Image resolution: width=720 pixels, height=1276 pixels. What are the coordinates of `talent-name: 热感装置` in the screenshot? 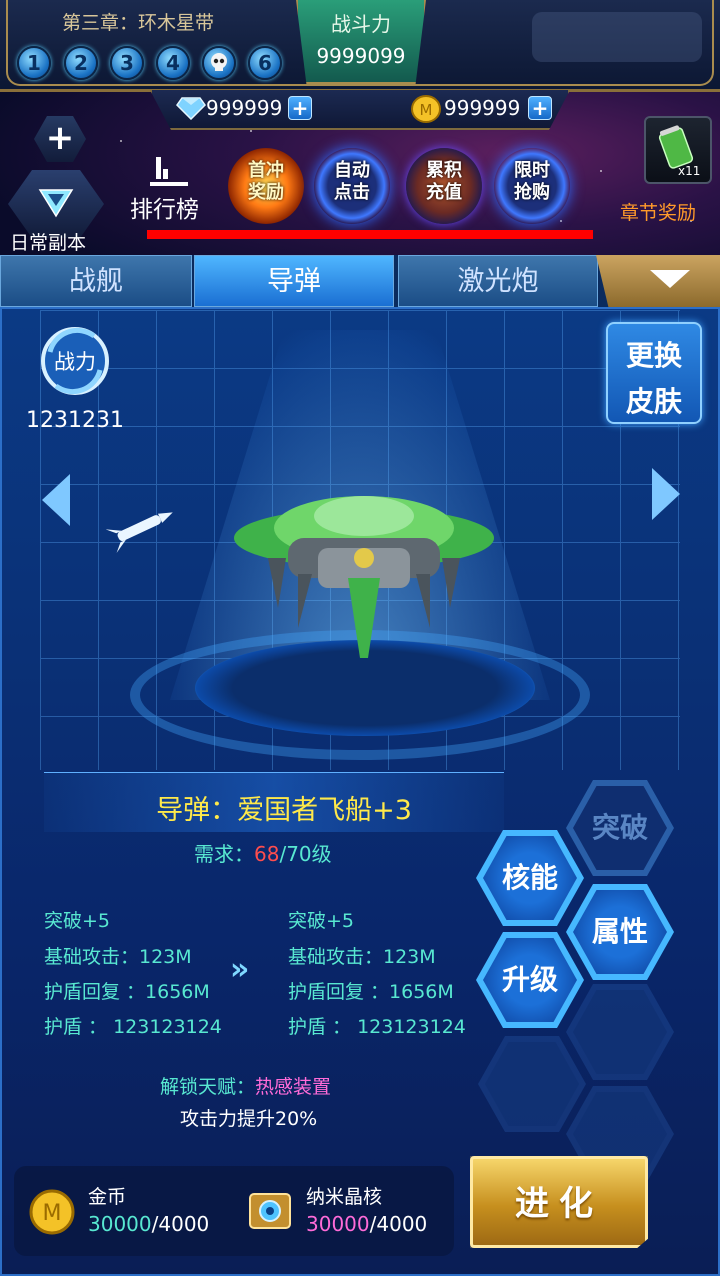 It's located at (293, 1087).